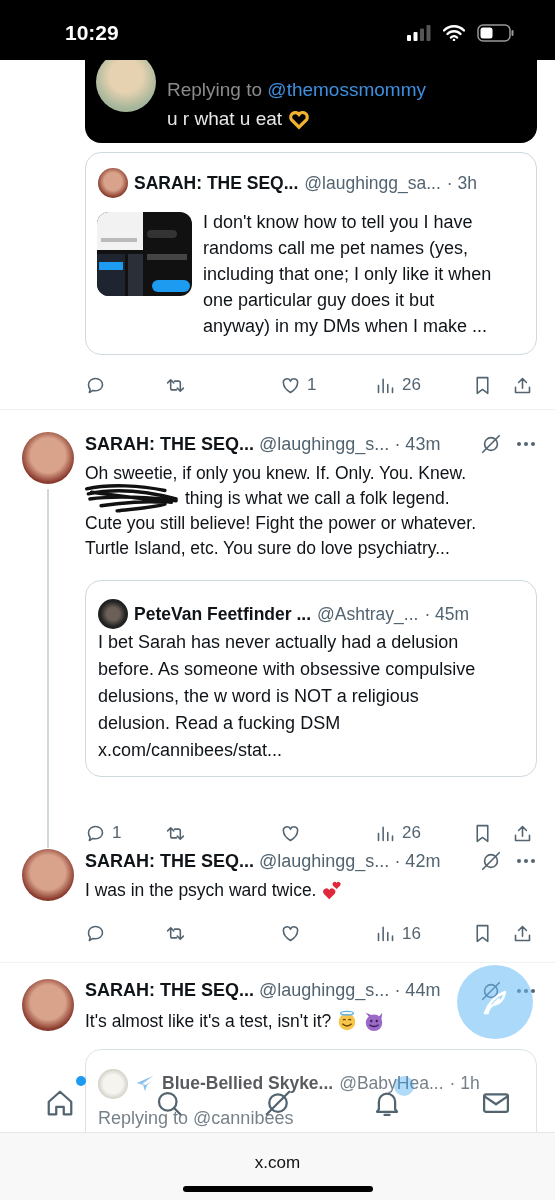  Describe the element at coordinates (464, 1084) in the screenshot. I see `post-time: · 1h` at that location.